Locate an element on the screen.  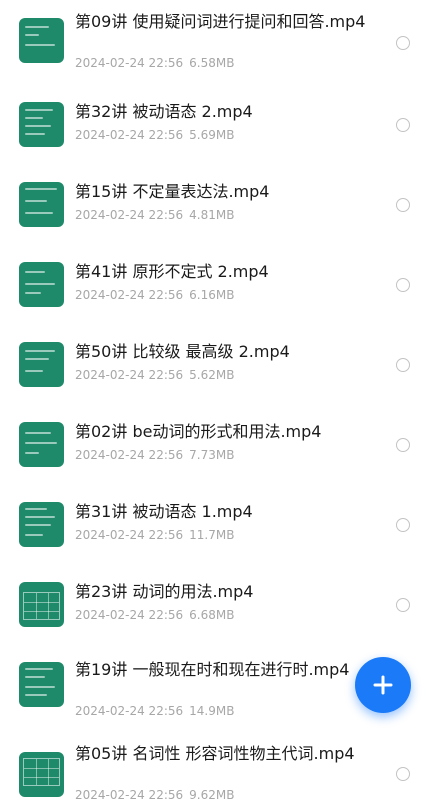
file-size: 14.9MB is located at coordinates (212, 711).